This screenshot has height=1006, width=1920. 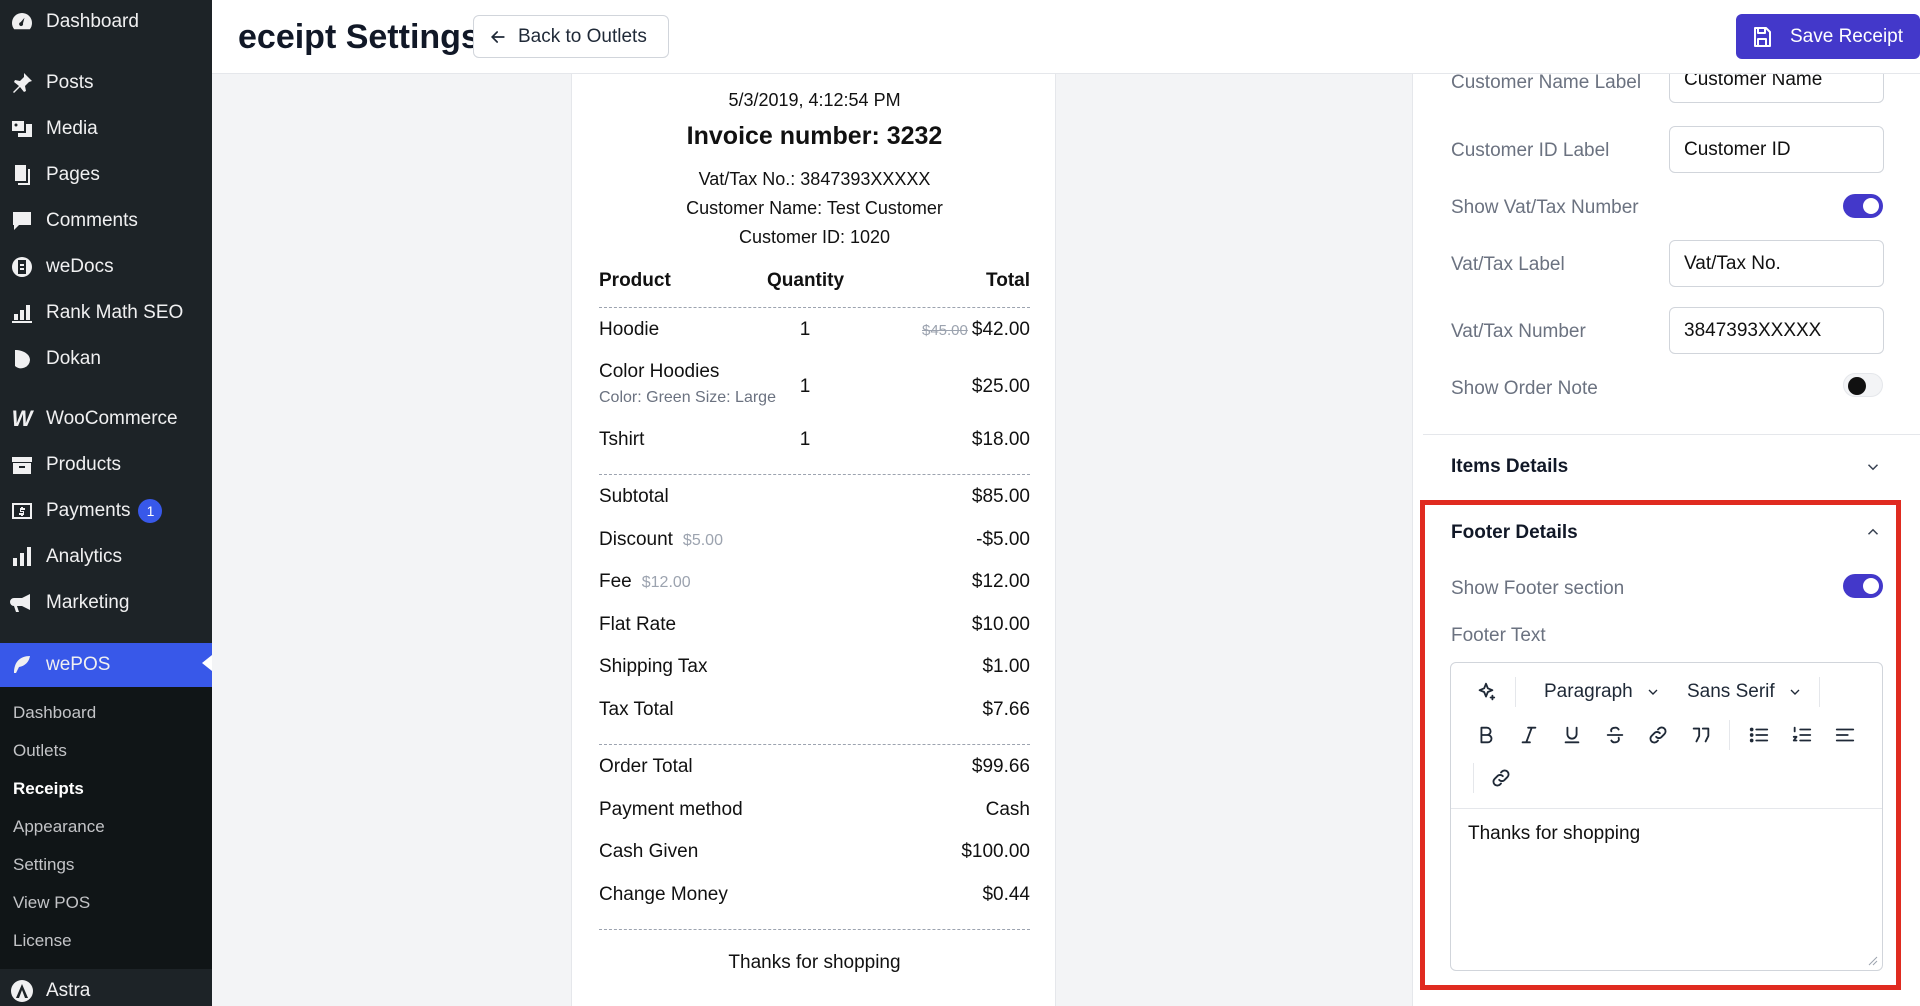 I want to click on item-price: $42.00, so click(x=1000, y=329).